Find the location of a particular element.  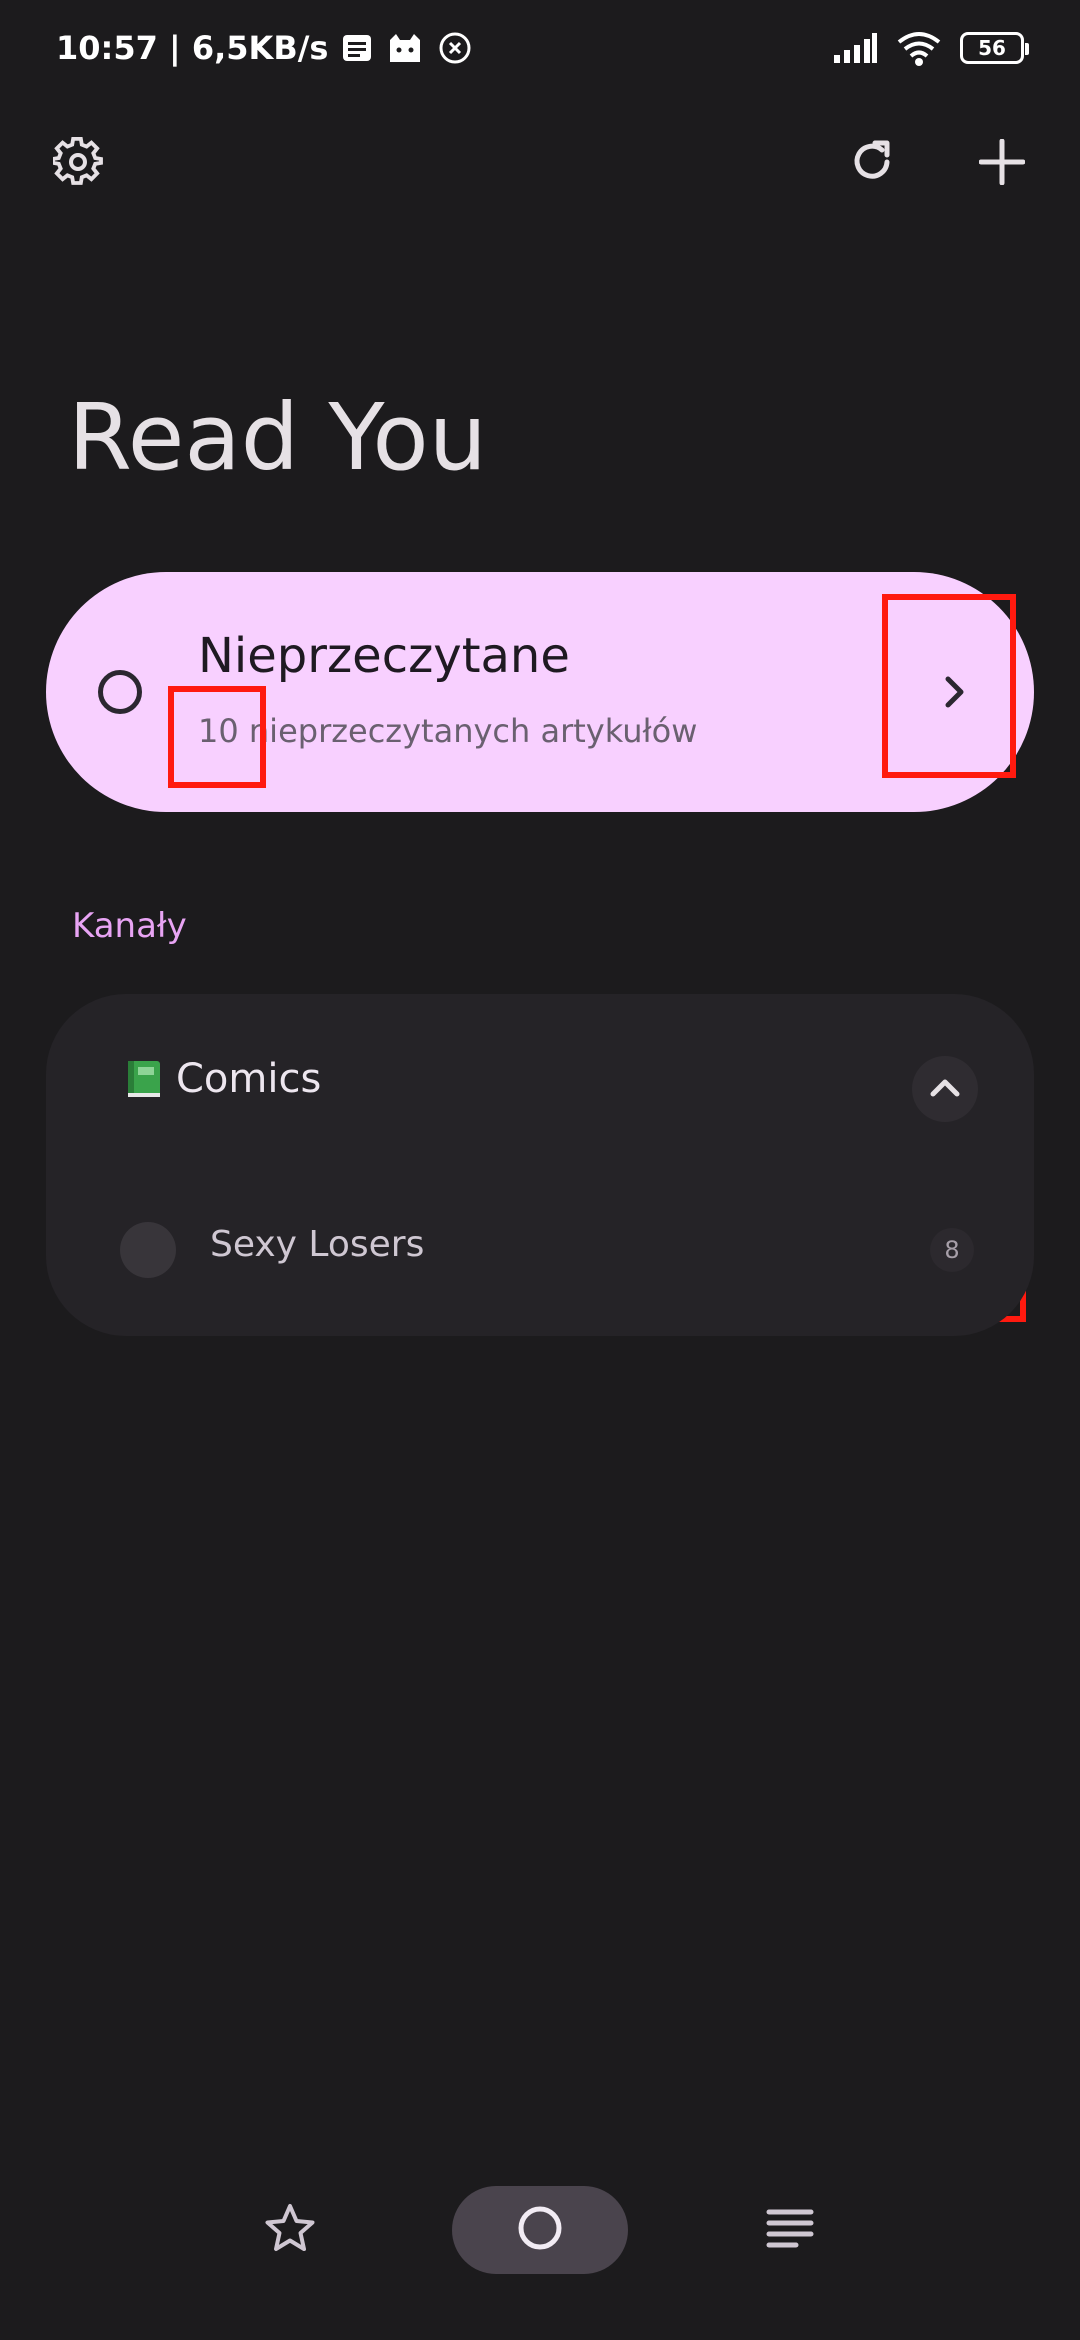

collapse-button is located at coordinates (945, 1089).